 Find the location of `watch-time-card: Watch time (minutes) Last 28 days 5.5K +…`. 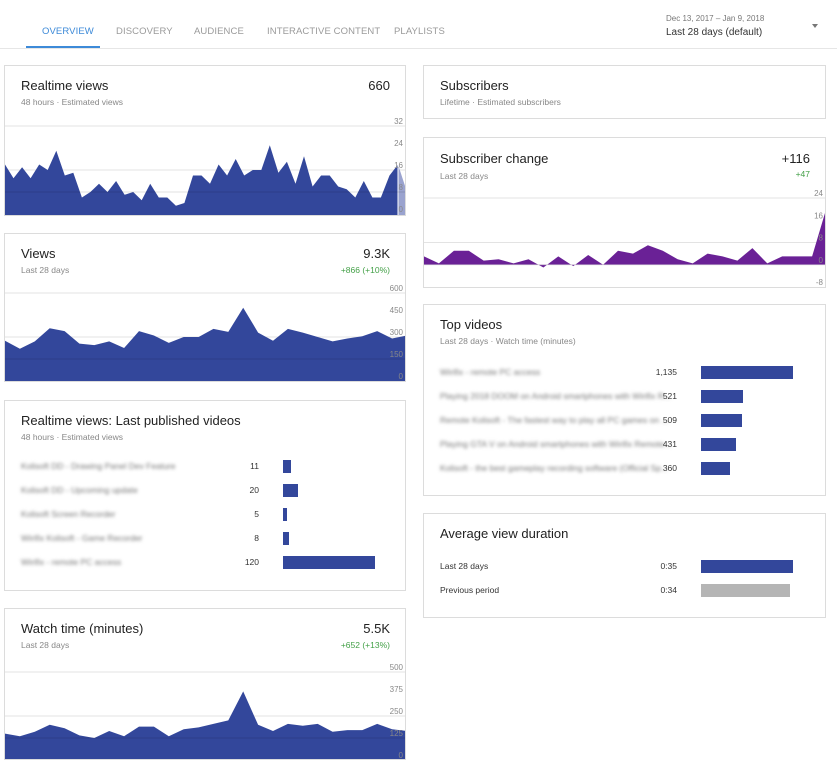

watch-time-card: Watch time (minutes) Last 28 days 5.5K +… is located at coordinates (205, 684).